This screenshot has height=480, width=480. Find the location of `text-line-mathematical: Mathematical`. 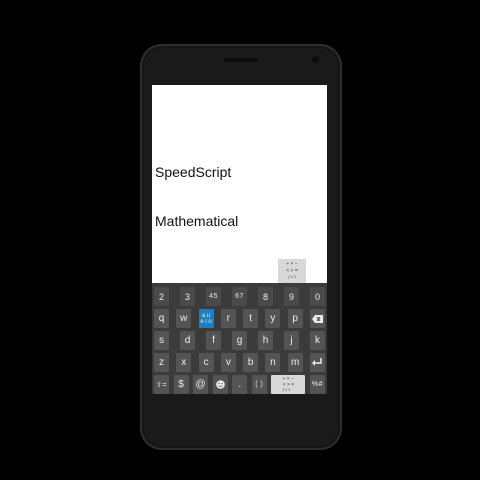

text-line-mathematical: Mathematical is located at coordinates (197, 221).